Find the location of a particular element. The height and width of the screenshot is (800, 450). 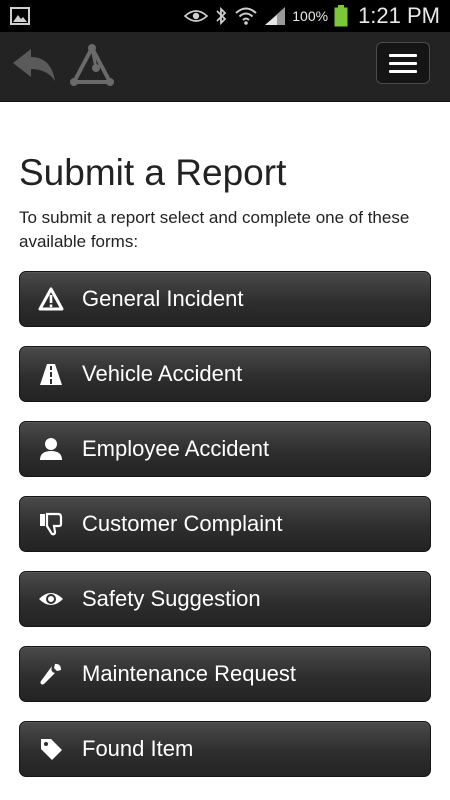

employee-accident-button: Employee Accident is located at coordinates (225, 449).